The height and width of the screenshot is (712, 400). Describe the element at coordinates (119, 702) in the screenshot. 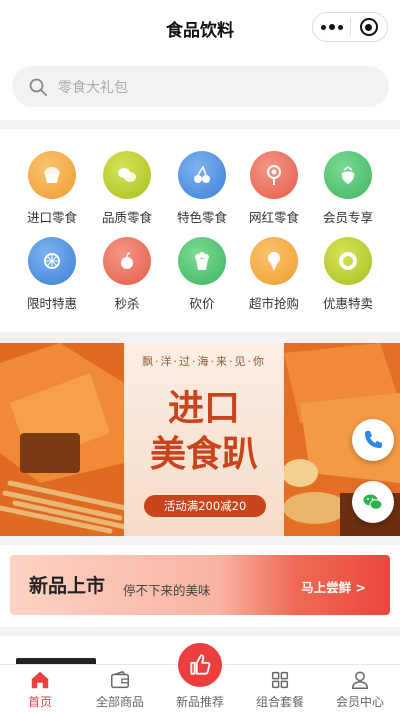

I see `tab-label: 全部商品` at that location.